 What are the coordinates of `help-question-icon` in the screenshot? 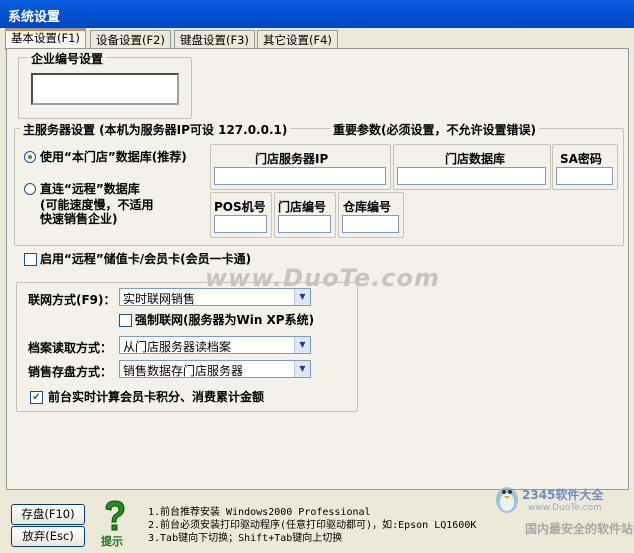 It's located at (115, 516).